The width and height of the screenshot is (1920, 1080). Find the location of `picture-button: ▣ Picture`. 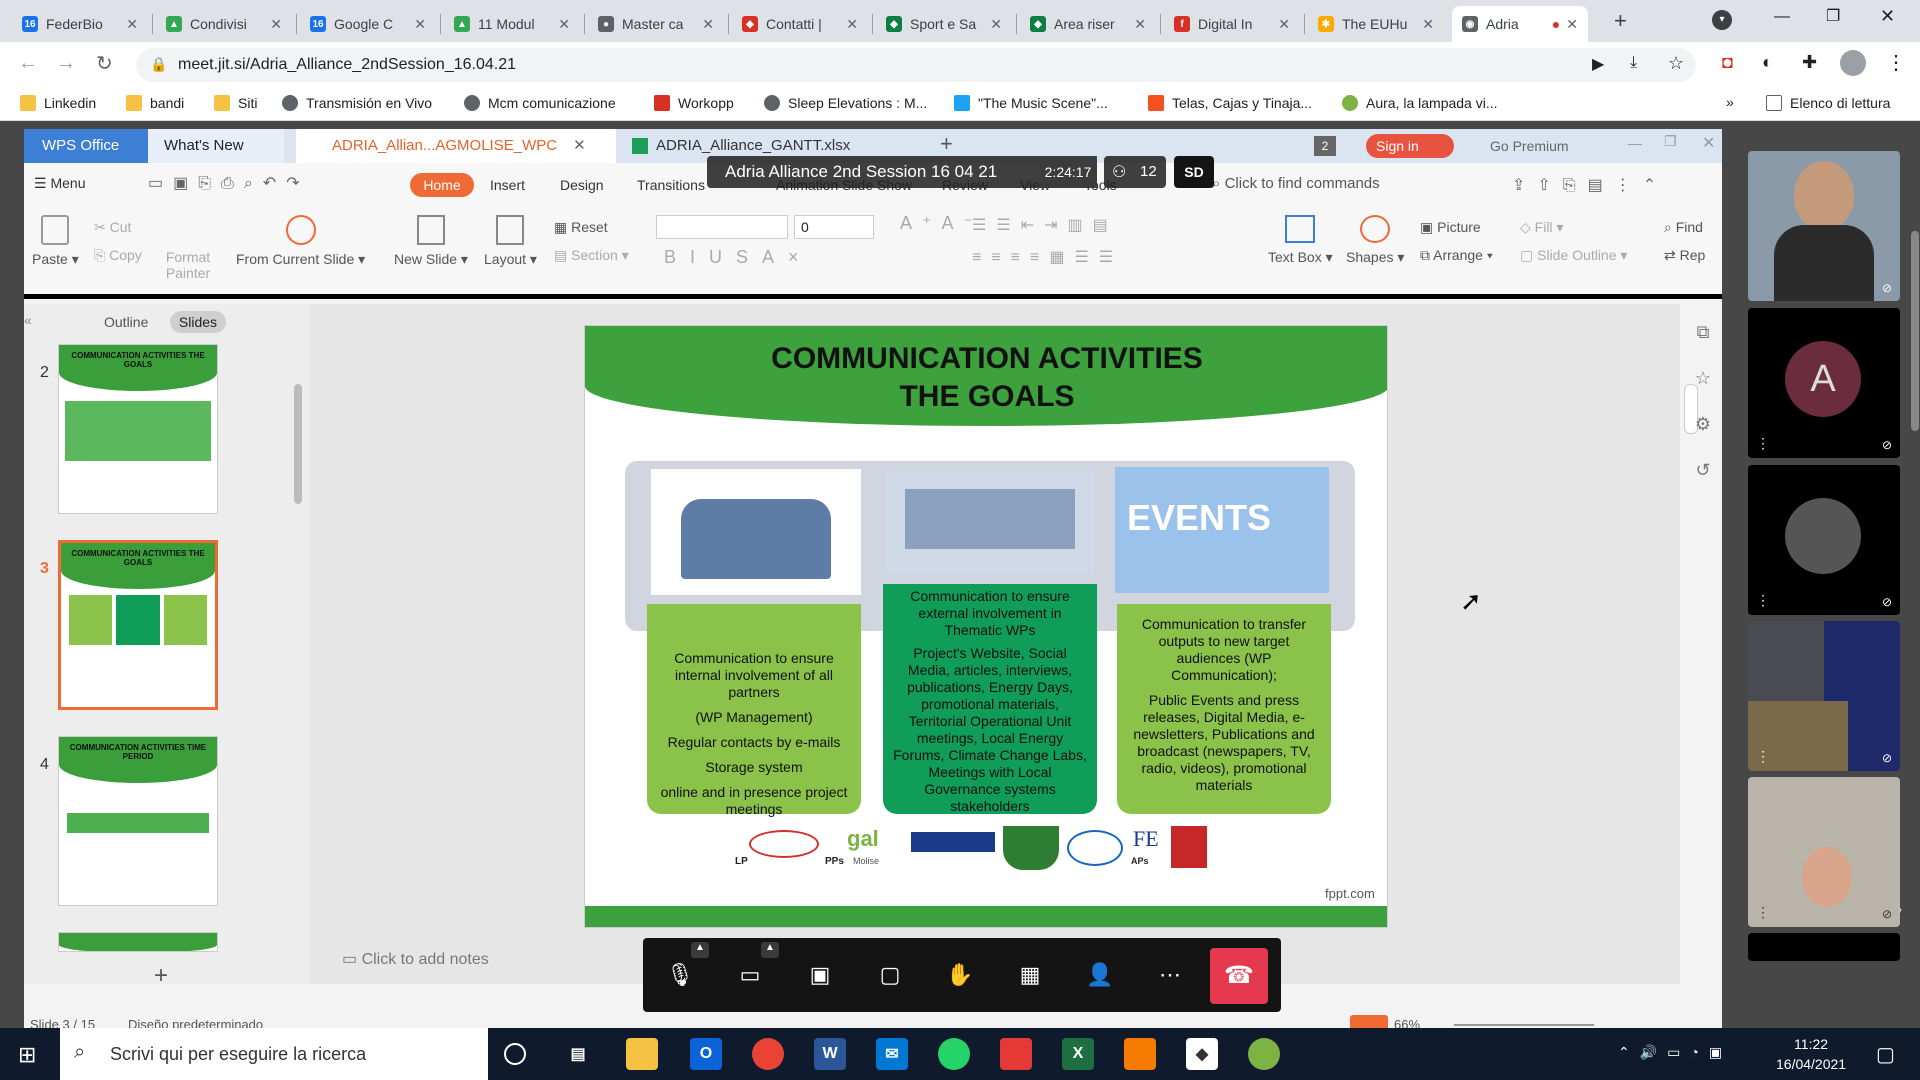

picture-button: ▣ Picture is located at coordinates (1450, 227).